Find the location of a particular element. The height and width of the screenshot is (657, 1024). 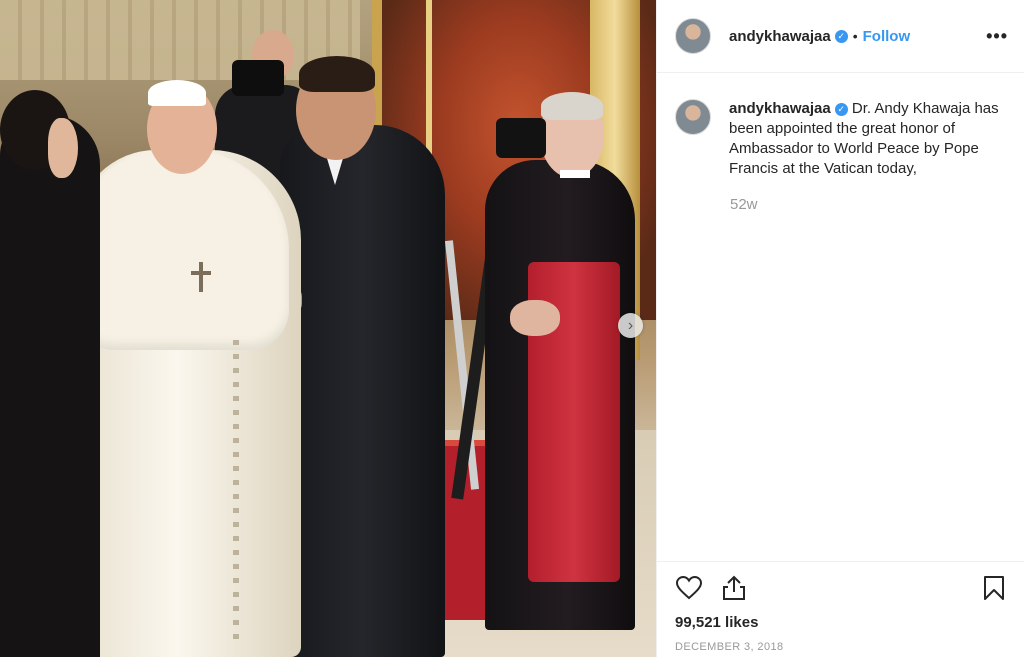

header-username: andykhawajaa is located at coordinates (780, 36).